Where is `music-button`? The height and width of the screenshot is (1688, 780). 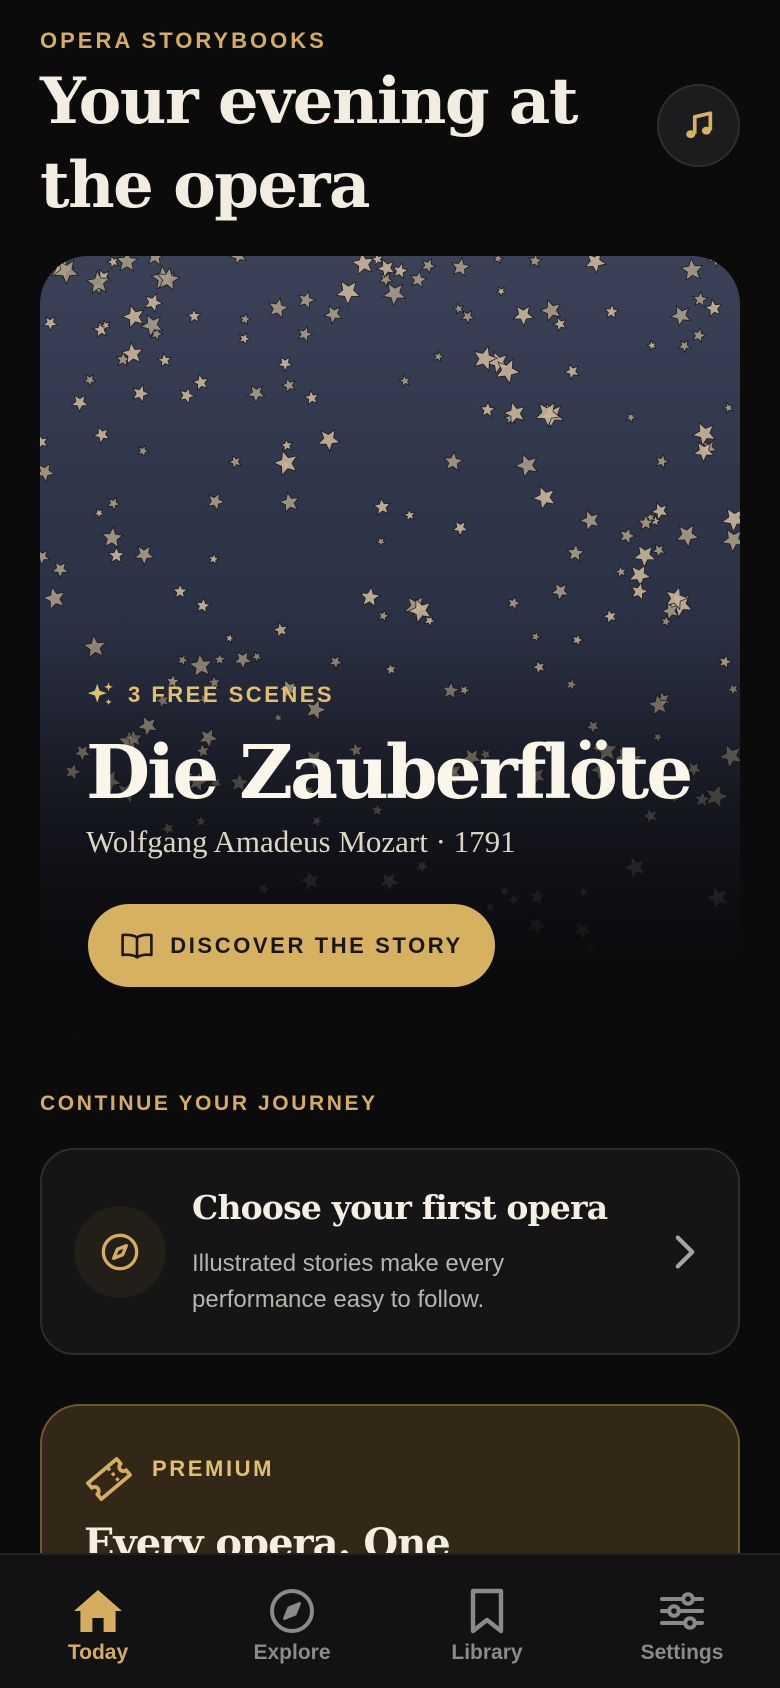 music-button is located at coordinates (698, 125).